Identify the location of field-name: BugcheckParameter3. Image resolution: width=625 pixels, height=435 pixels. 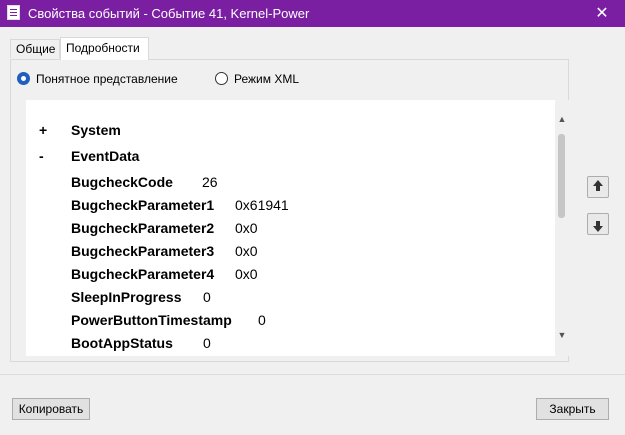
(143, 251).